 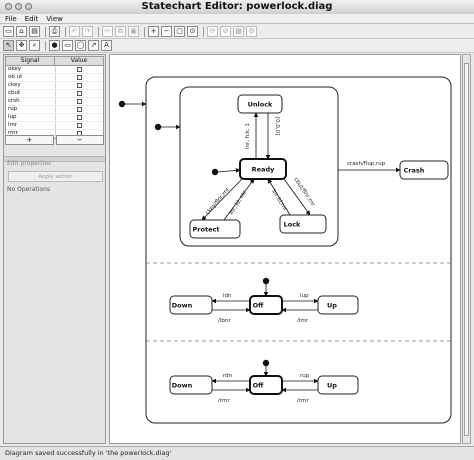 What do you see at coordinates (29, 163) in the screenshot?
I see `edit-properties-label: Edit properties` at bounding box center [29, 163].